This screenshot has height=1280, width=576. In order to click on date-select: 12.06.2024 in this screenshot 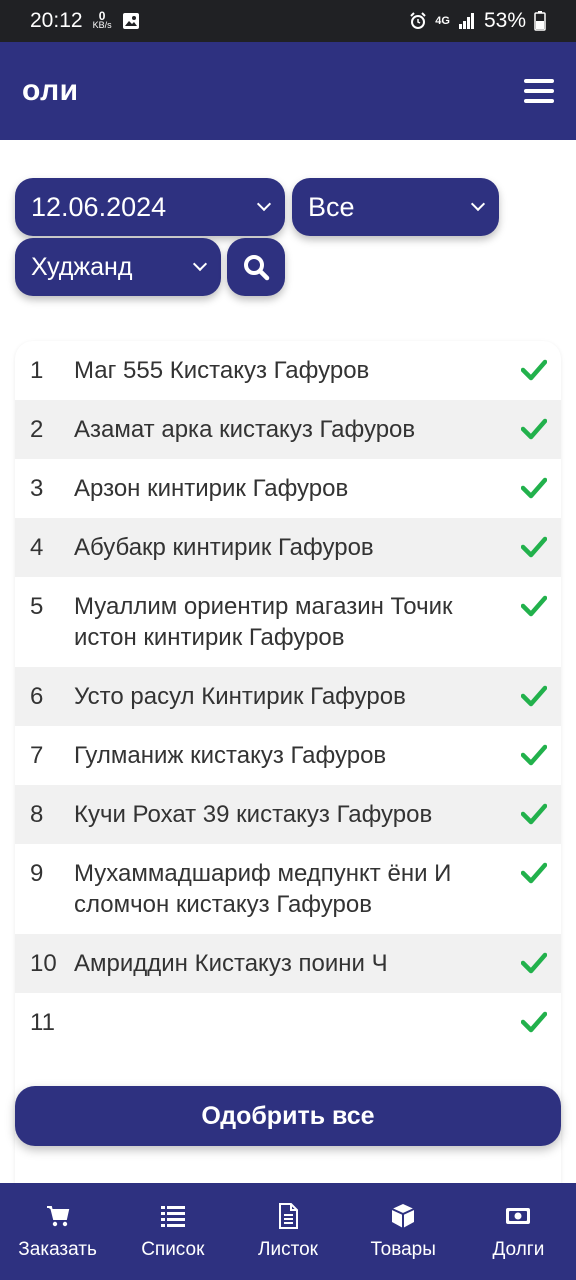, I will do `click(150, 207)`.